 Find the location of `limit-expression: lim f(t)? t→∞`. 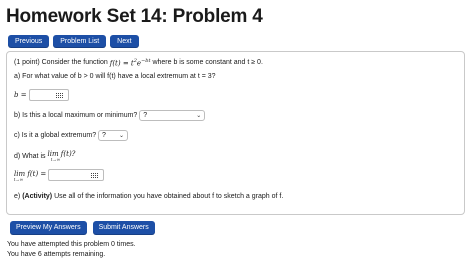

limit-expression: lim f(t)? t→∞ is located at coordinates (61, 157).